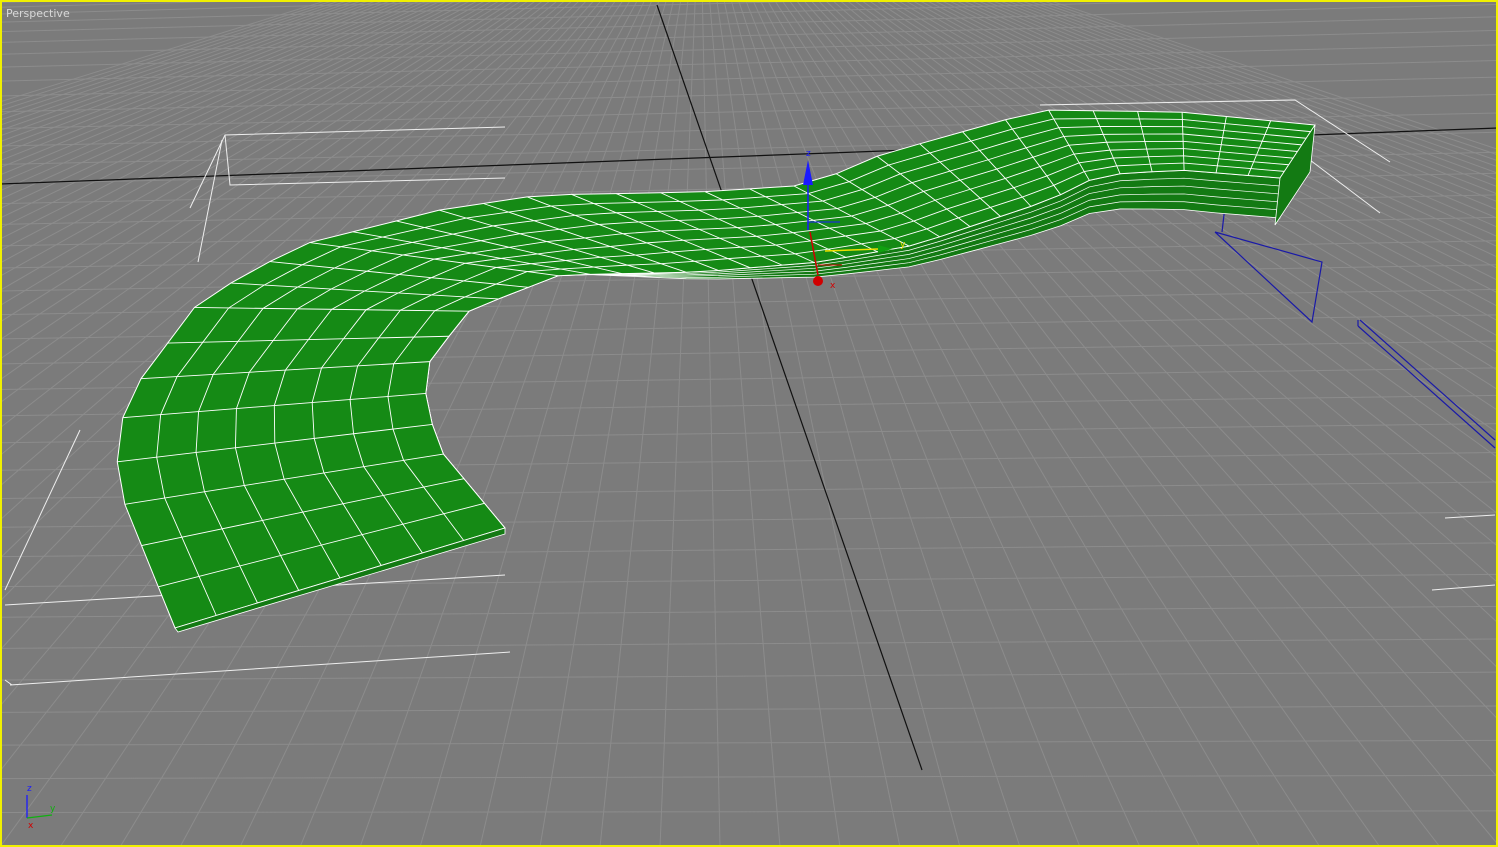  What do you see at coordinates (41, 807) in the screenshot?
I see `view-axis-tripod: z y x` at bounding box center [41, 807].